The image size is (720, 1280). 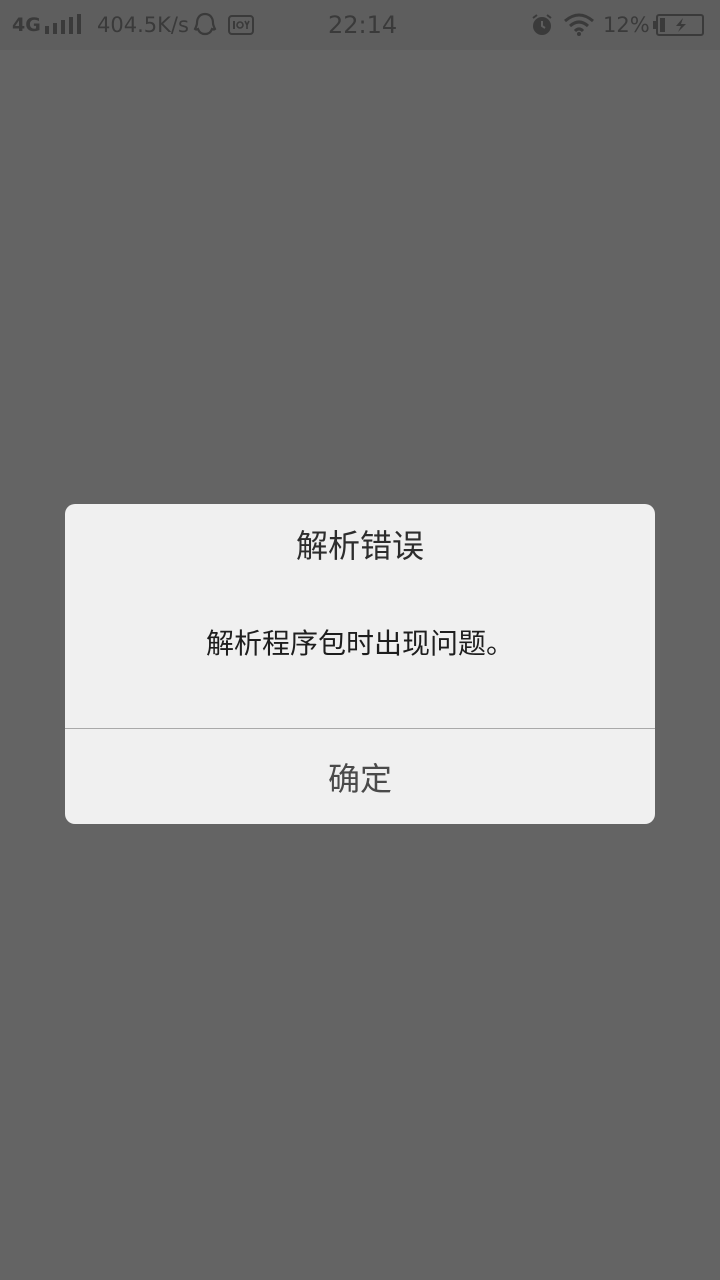 What do you see at coordinates (359, 643) in the screenshot?
I see `dialog-message: 解析程序包时出现问题。` at bounding box center [359, 643].